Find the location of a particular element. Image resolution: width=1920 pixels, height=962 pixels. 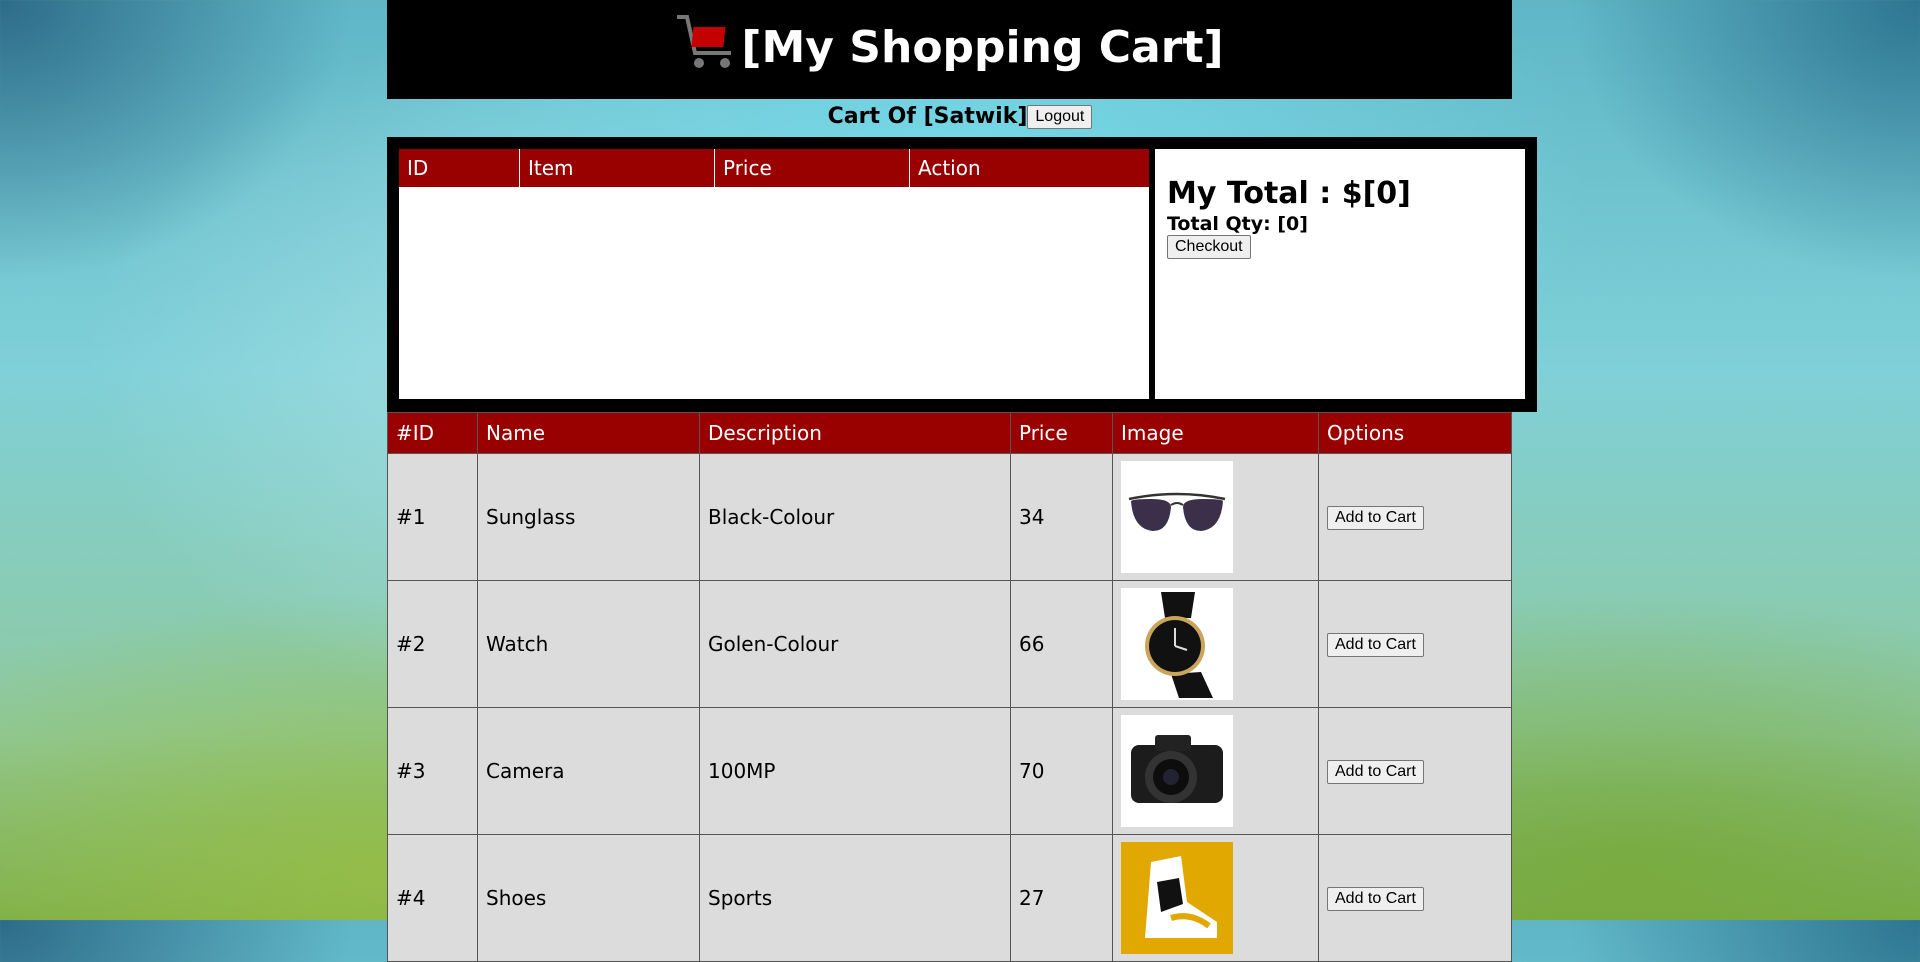

checkout-button: Checkout is located at coordinates (1209, 247).